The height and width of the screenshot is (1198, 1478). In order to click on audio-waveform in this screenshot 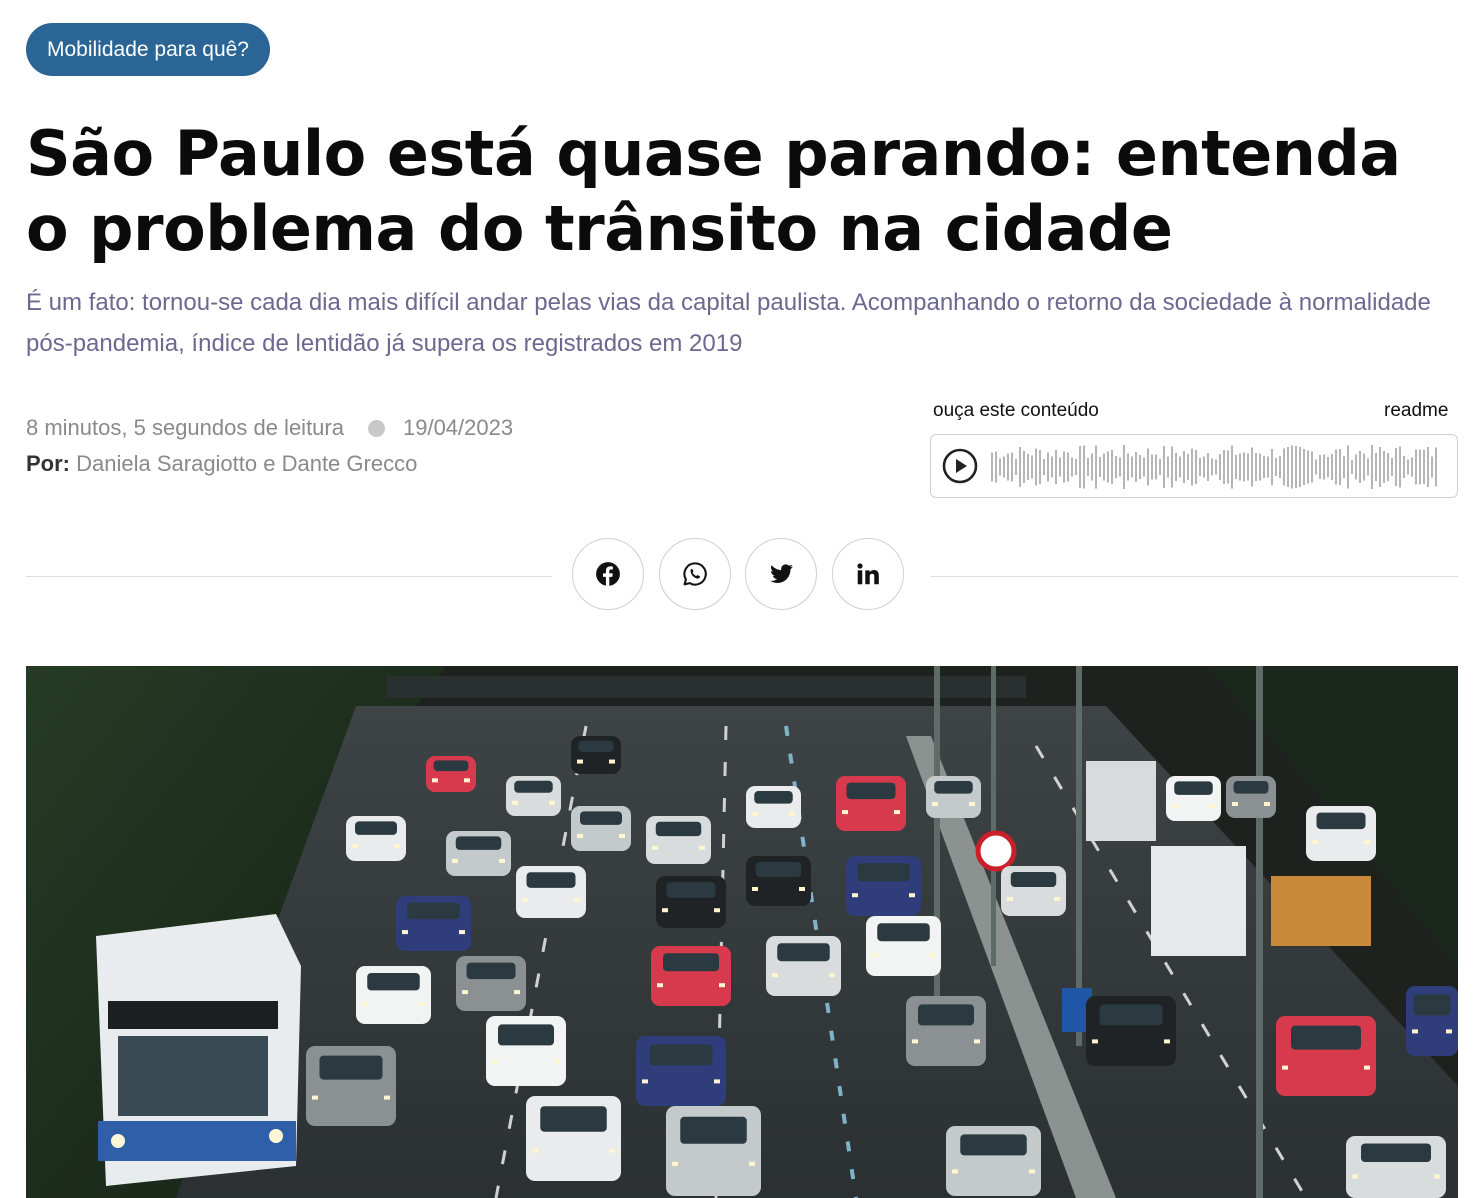, I will do `click(1215, 467)`.